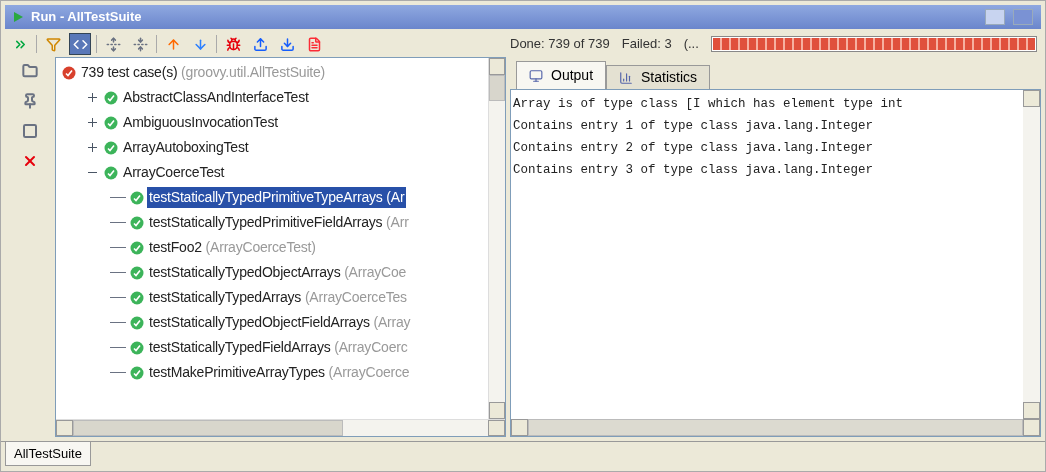 This screenshot has width=1046, height=472. I want to click on tree-item: testFoo2 (ArrayCoerceTest), so click(232, 247).